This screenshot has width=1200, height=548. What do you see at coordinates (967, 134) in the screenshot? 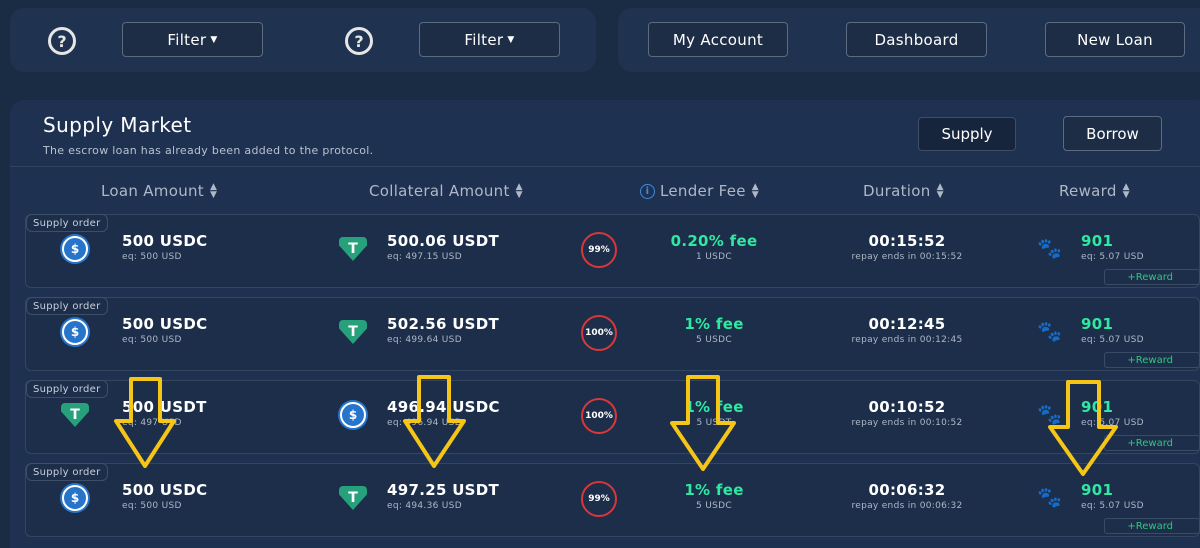
I see `supply-tab-button: Supply` at bounding box center [967, 134].